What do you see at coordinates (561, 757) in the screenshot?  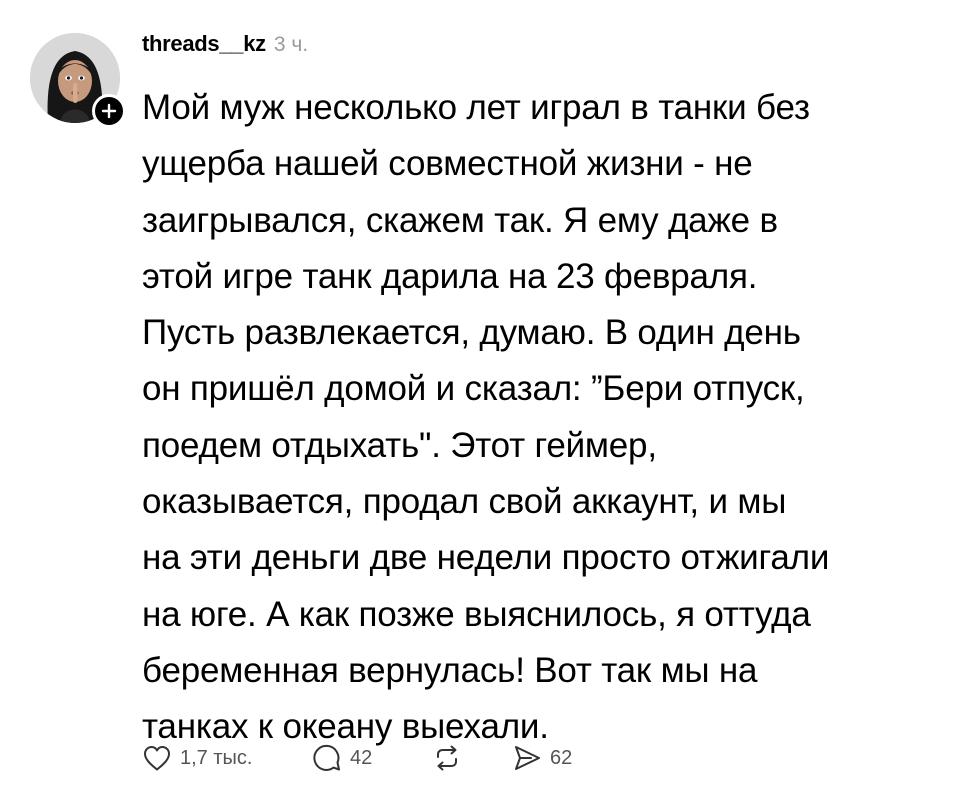 I see `share-count: 62` at bounding box center [561, 757].